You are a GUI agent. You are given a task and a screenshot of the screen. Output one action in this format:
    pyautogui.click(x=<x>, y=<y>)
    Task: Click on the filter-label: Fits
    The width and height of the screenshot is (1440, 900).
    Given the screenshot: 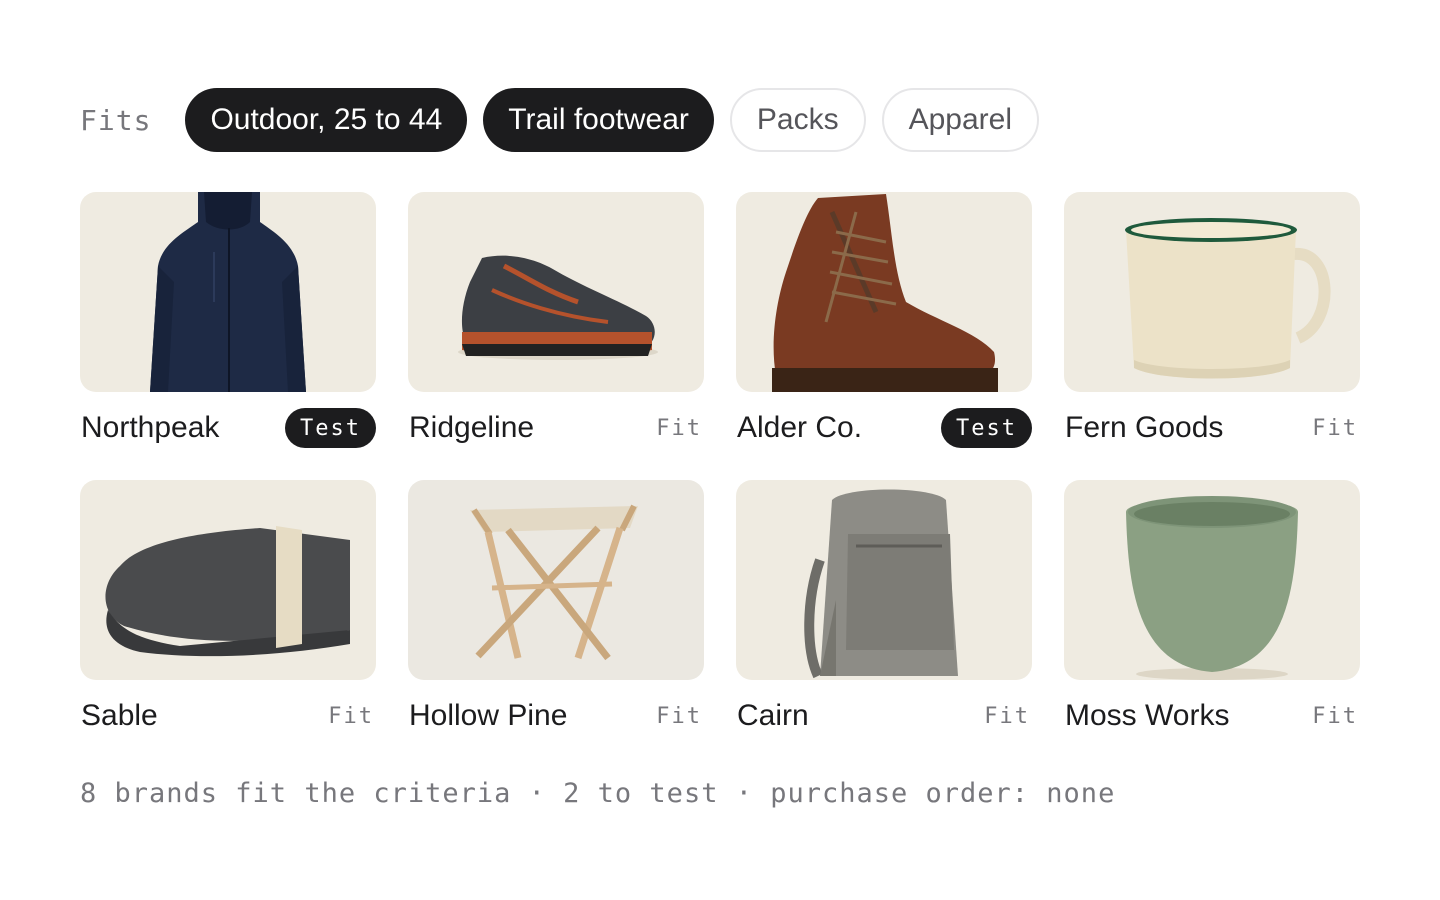 What is the action you would take?
    pyautogui.click(x=116, y=120)
    